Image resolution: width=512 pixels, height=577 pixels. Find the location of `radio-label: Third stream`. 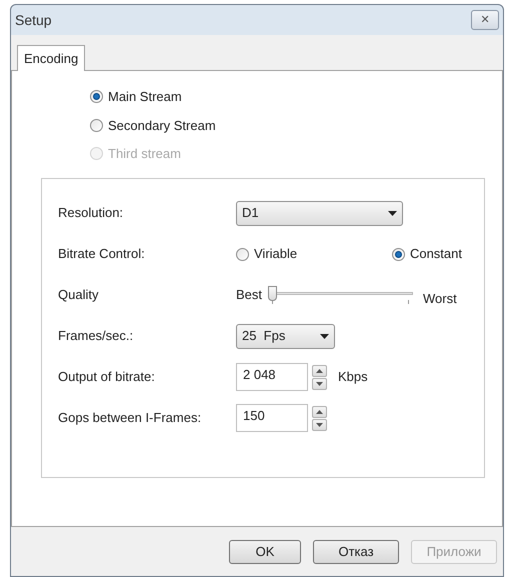

radio-label: Third stream is located at coordinates (144, 154).